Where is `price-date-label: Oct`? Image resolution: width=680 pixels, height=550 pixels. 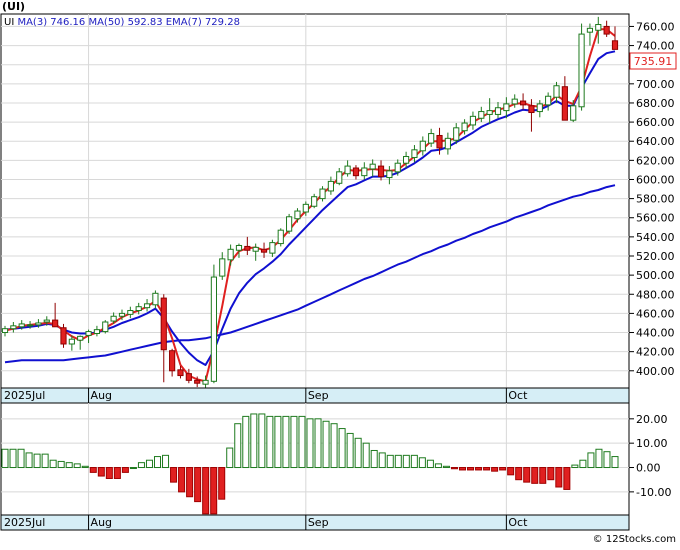
price-date-label: Oct is located at coordinates (518, 395).